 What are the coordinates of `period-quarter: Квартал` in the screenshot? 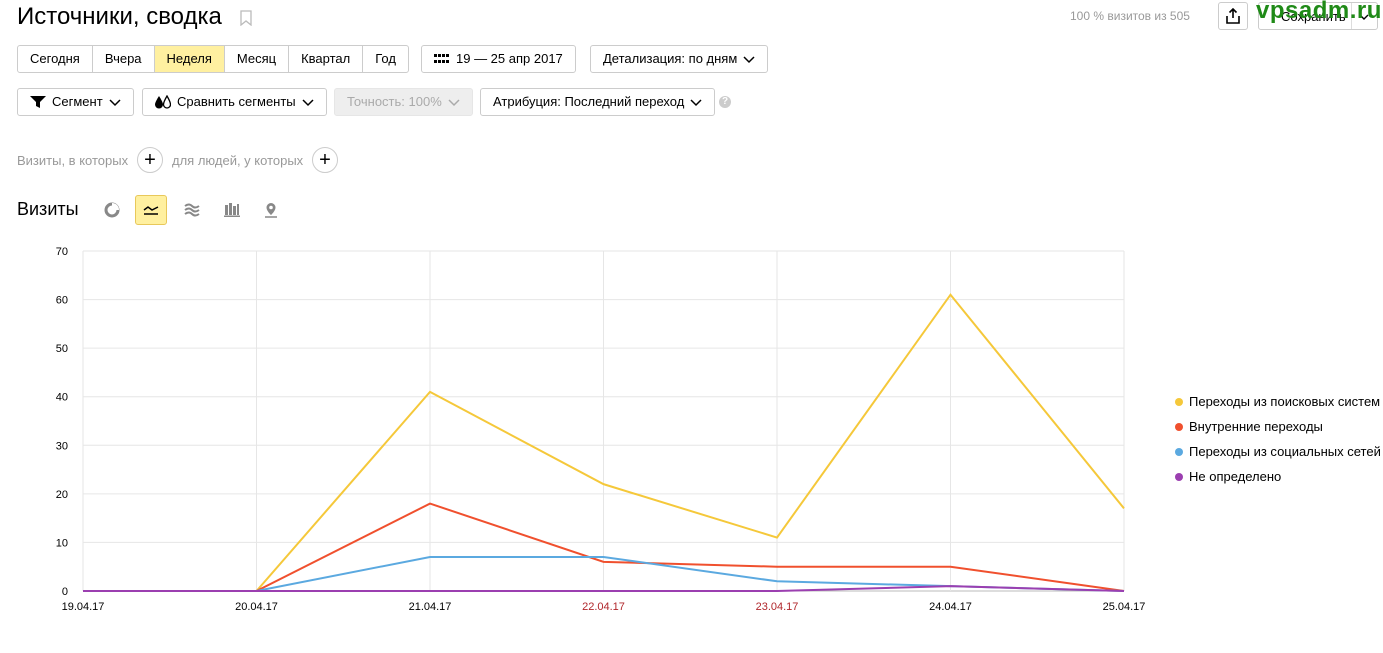 It's located at (326, 59).